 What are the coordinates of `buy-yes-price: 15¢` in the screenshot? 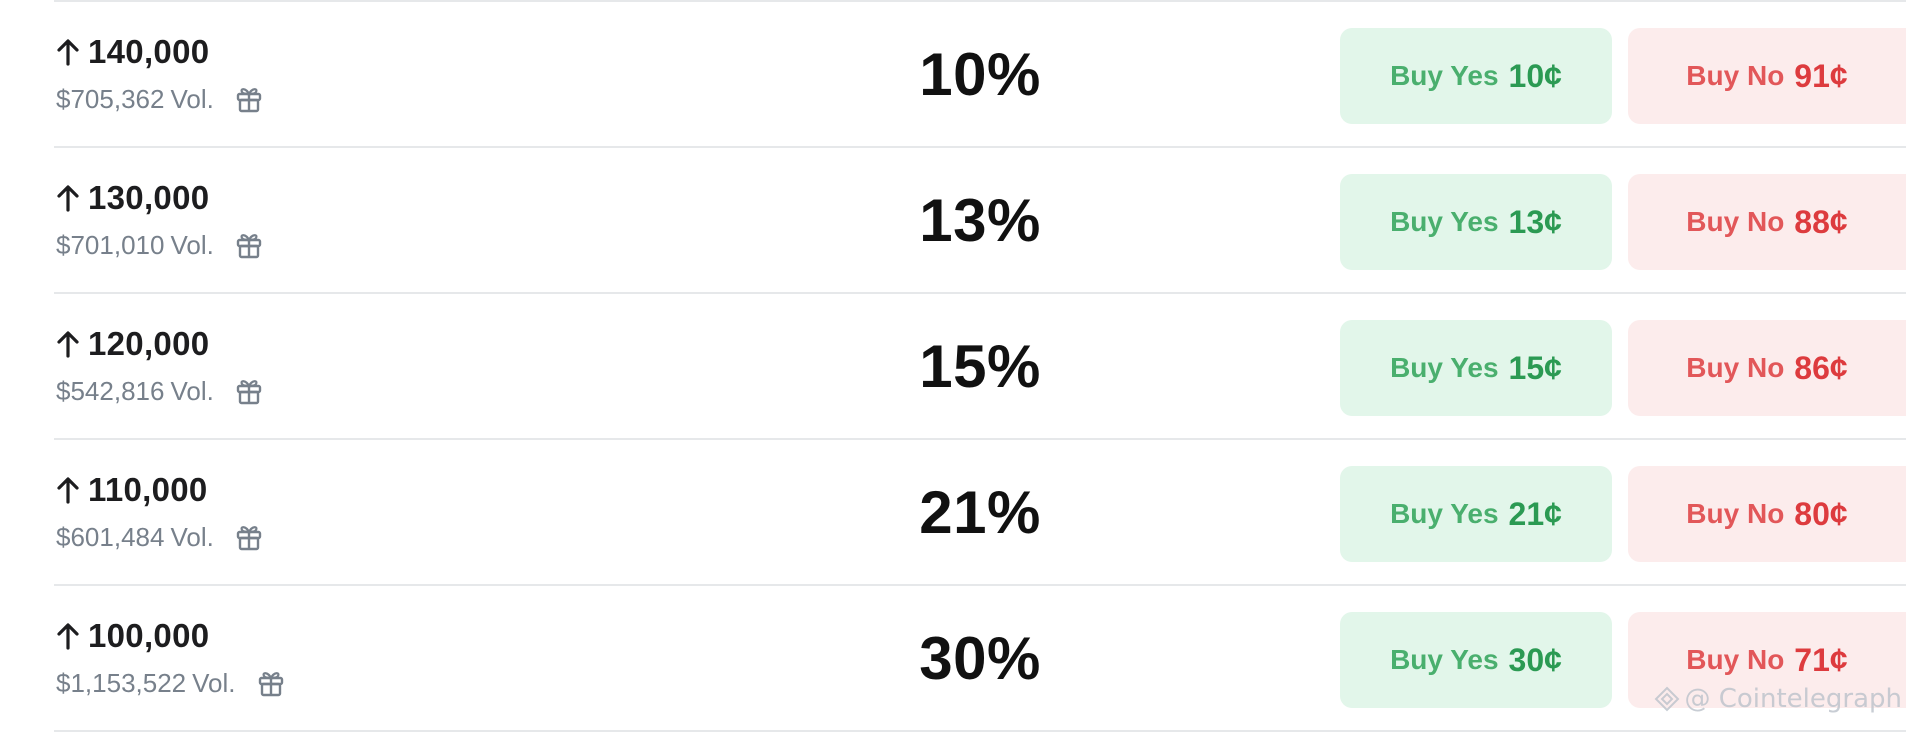 It's located at (1535, 367).